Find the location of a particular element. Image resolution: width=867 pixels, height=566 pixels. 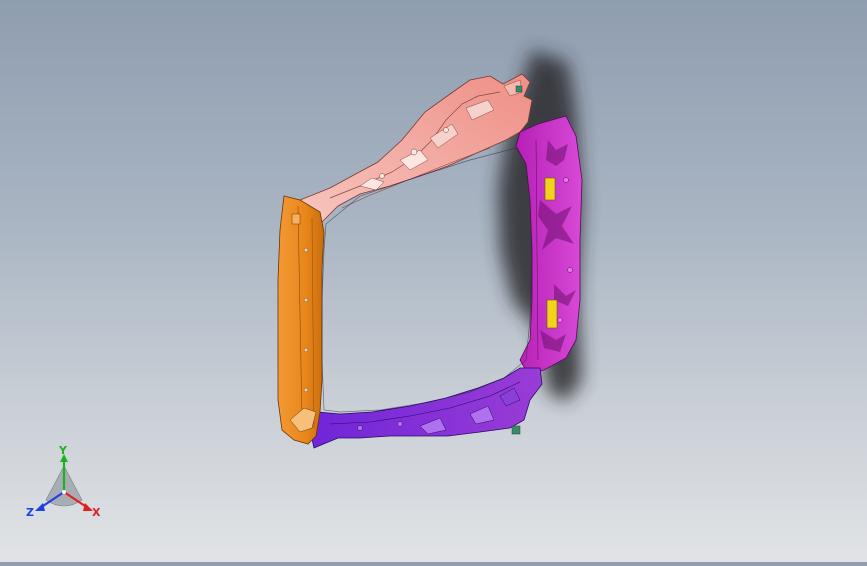

triad-origin is located at coordinates (64, 492).